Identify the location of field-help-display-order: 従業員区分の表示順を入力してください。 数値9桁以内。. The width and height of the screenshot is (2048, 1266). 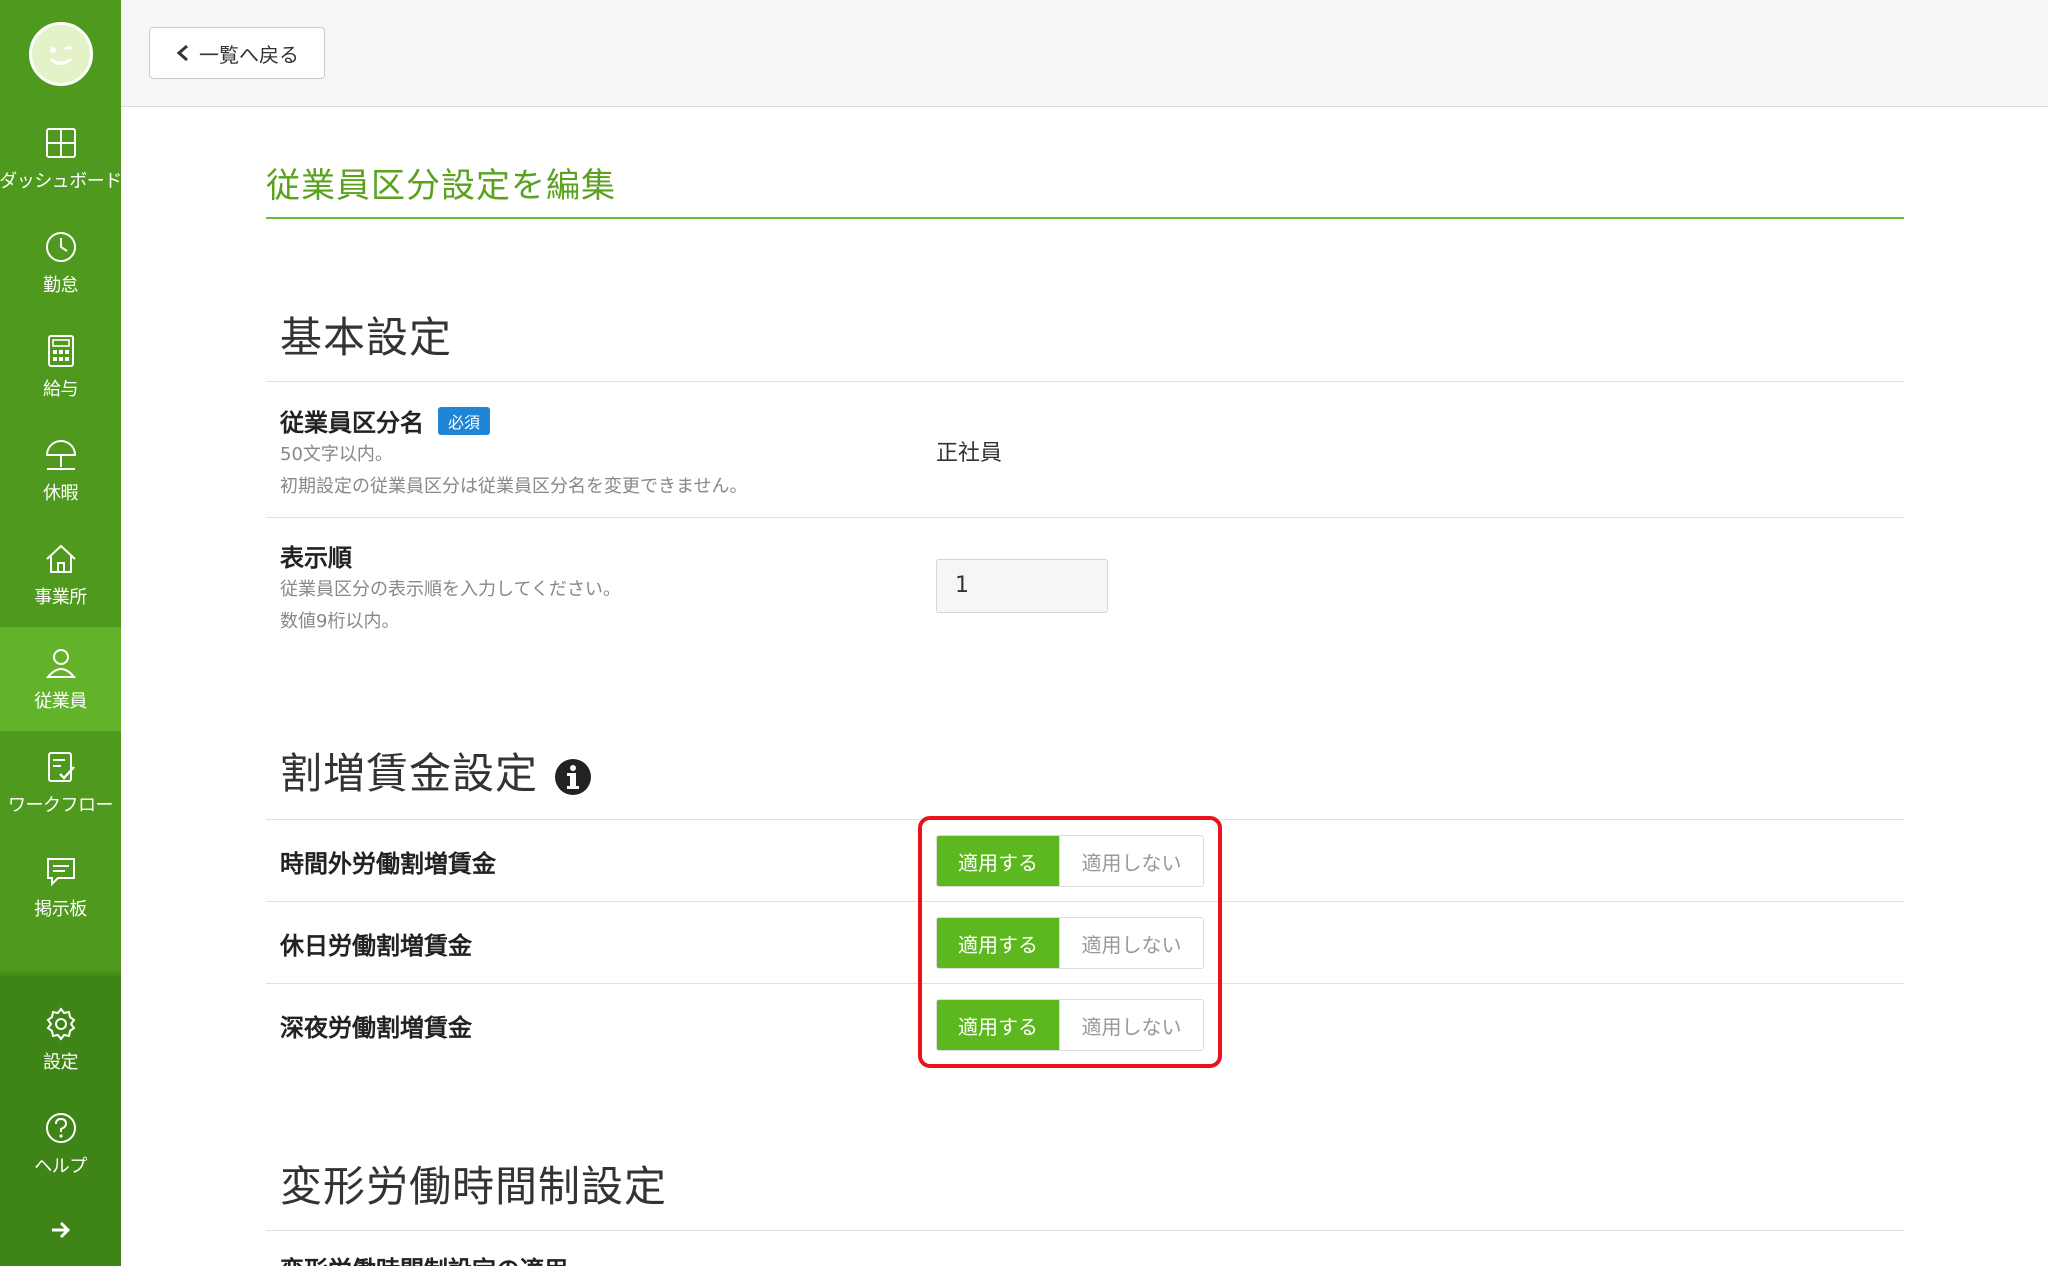
(450, 606).